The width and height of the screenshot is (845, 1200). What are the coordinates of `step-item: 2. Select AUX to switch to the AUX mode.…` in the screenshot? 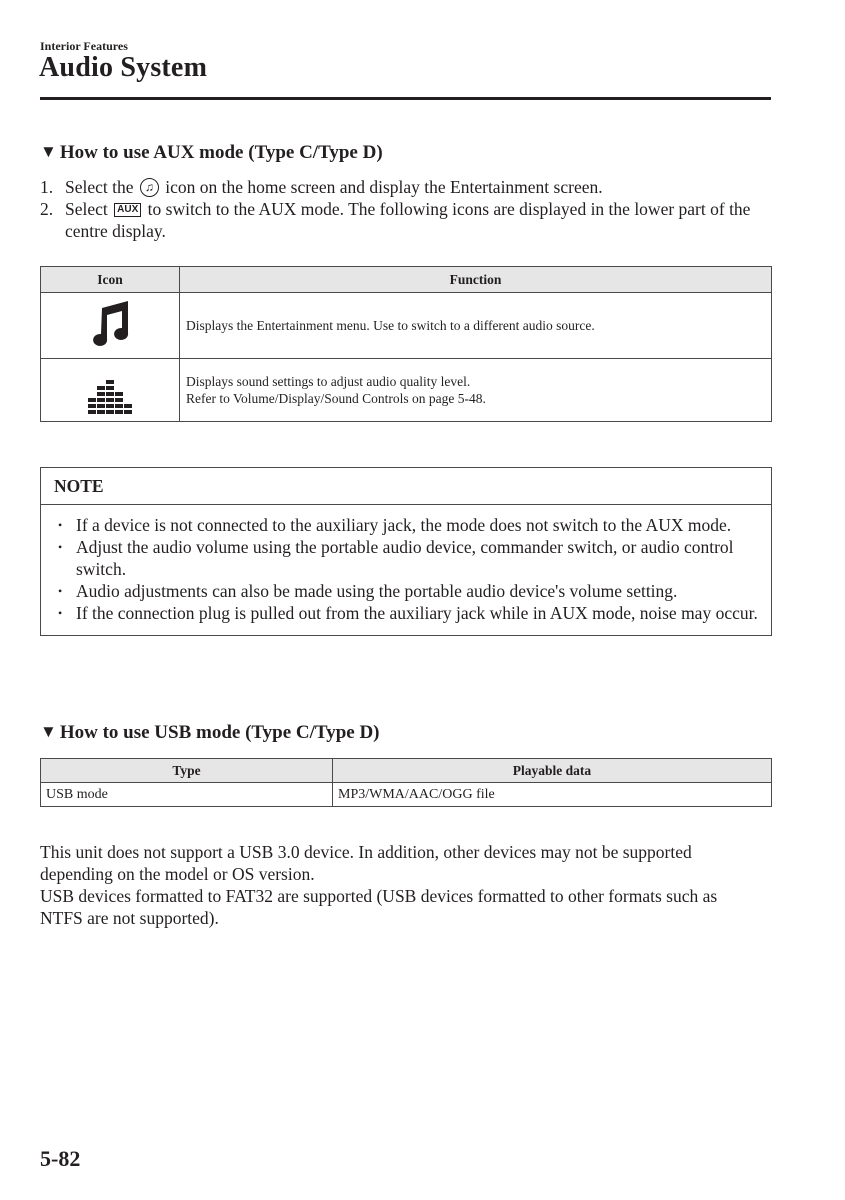 It's located at (410, 220).